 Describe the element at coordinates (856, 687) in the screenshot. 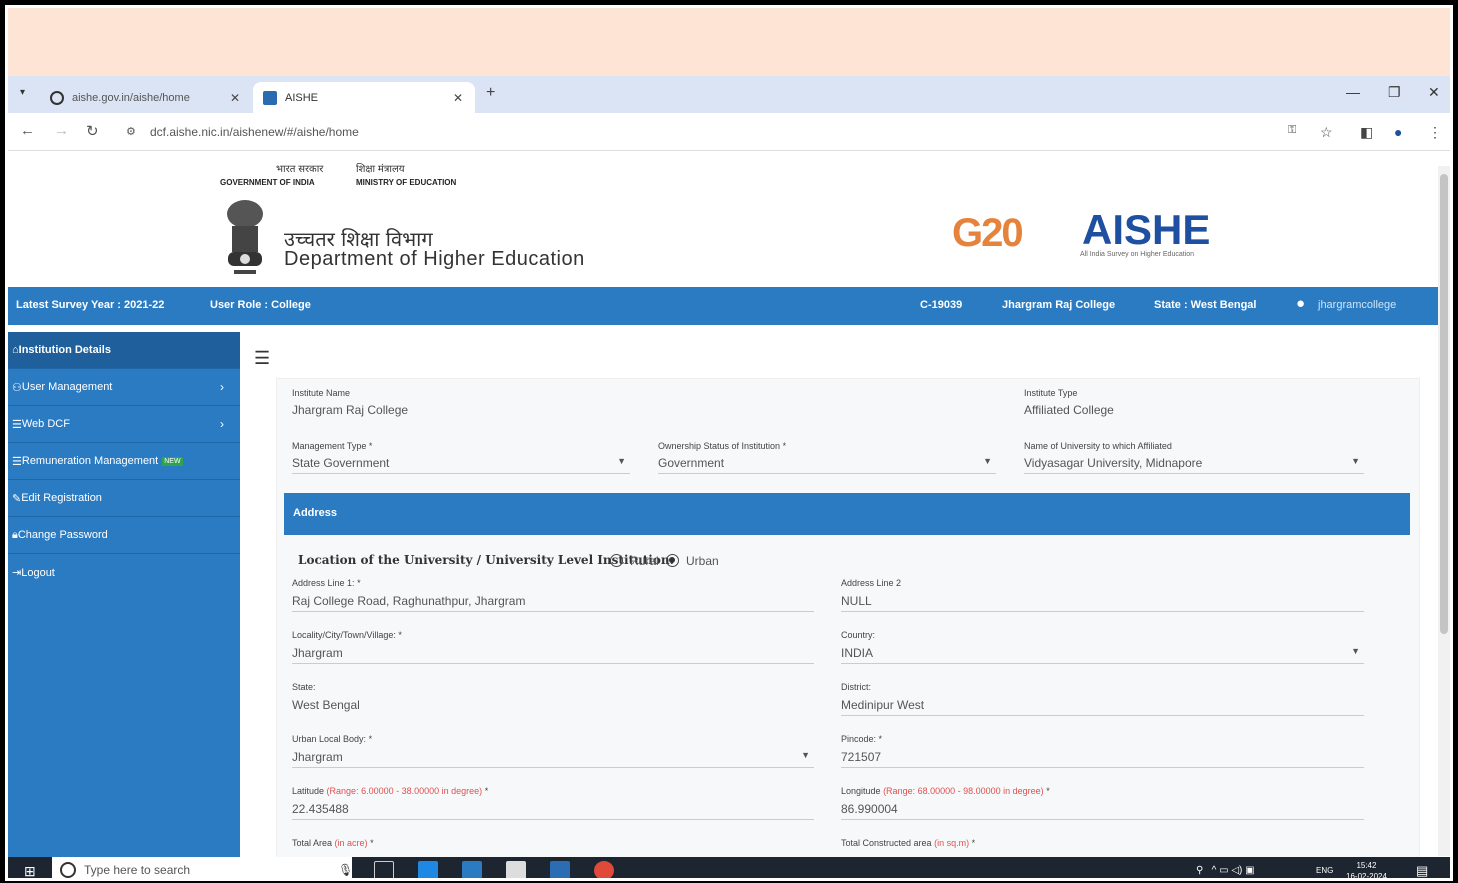

I see `field-label: District:` at that location.